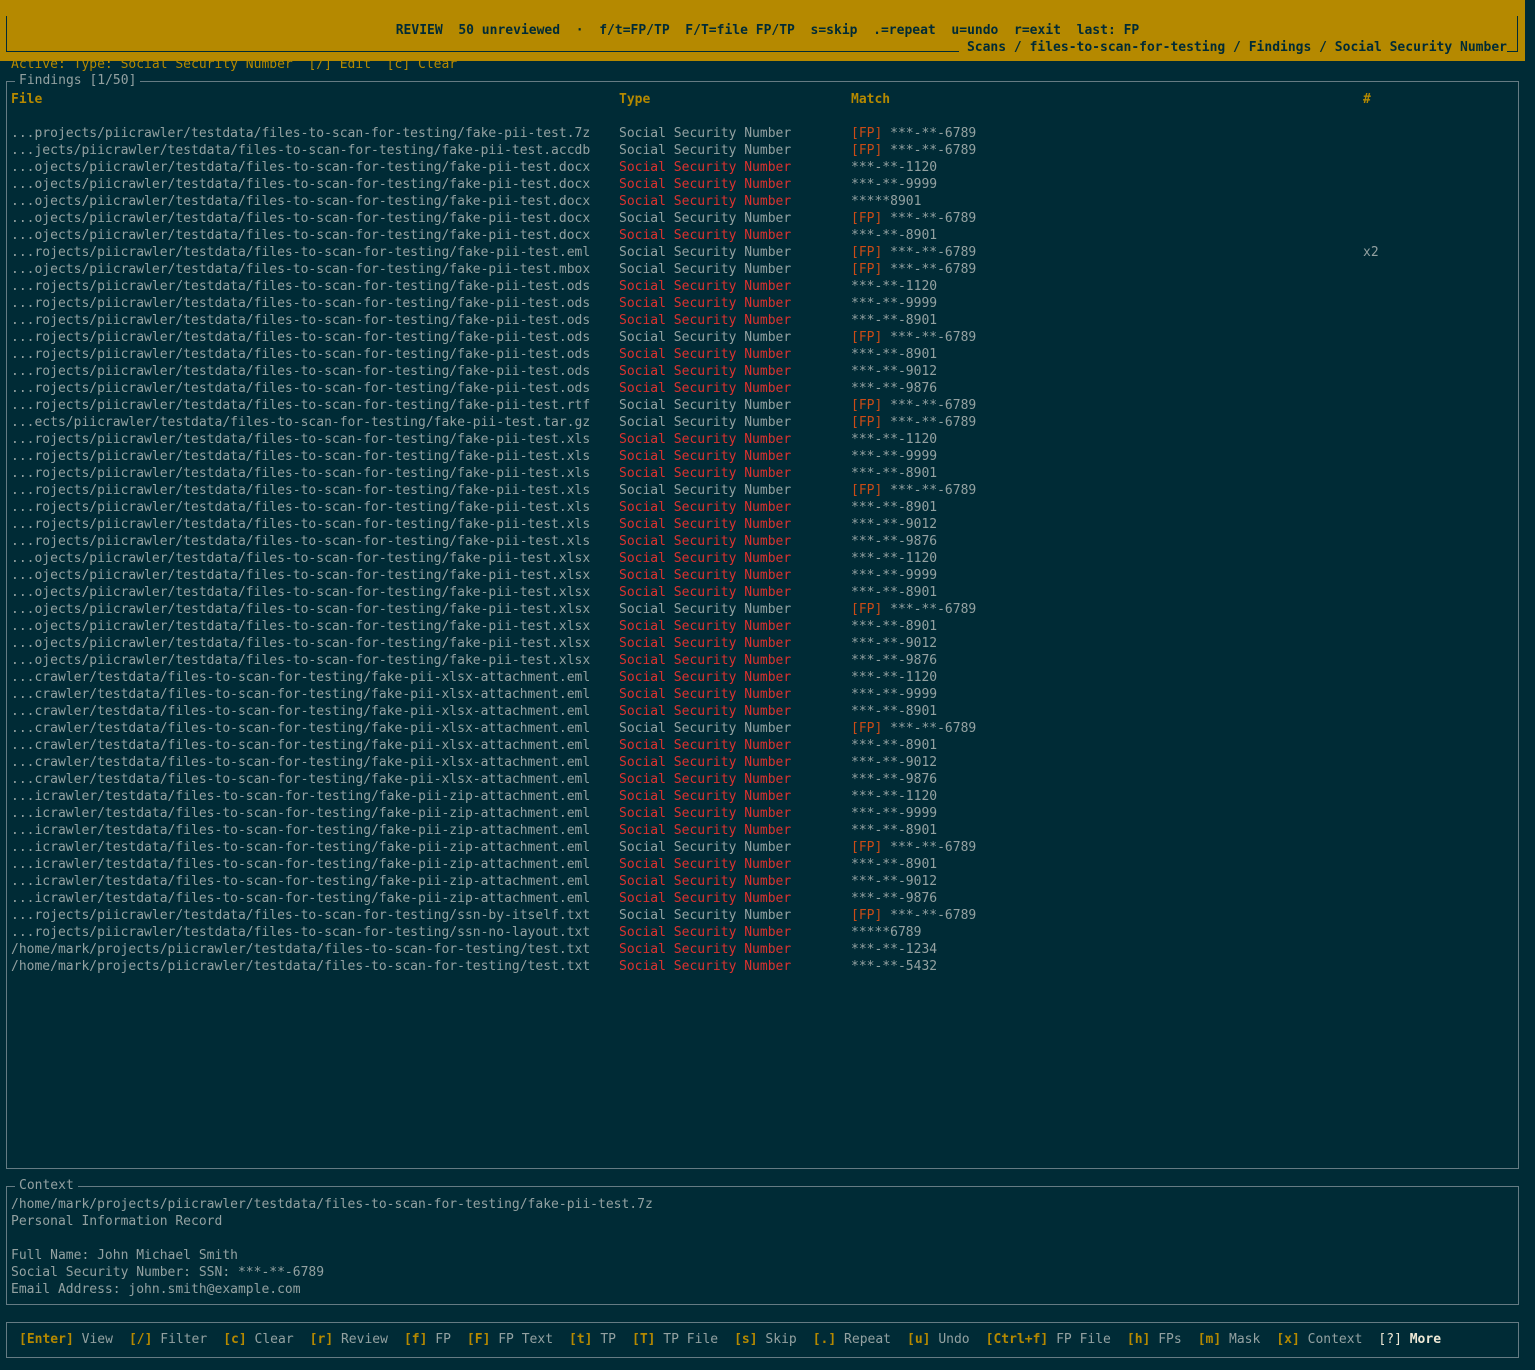 The width and height of the screenshot is (1535, 1370). What do you see at coordinates (938, 1339) in the screenshot?
I see `keybinding-undo: [u] Undo` at bounding box center [938, 1339].